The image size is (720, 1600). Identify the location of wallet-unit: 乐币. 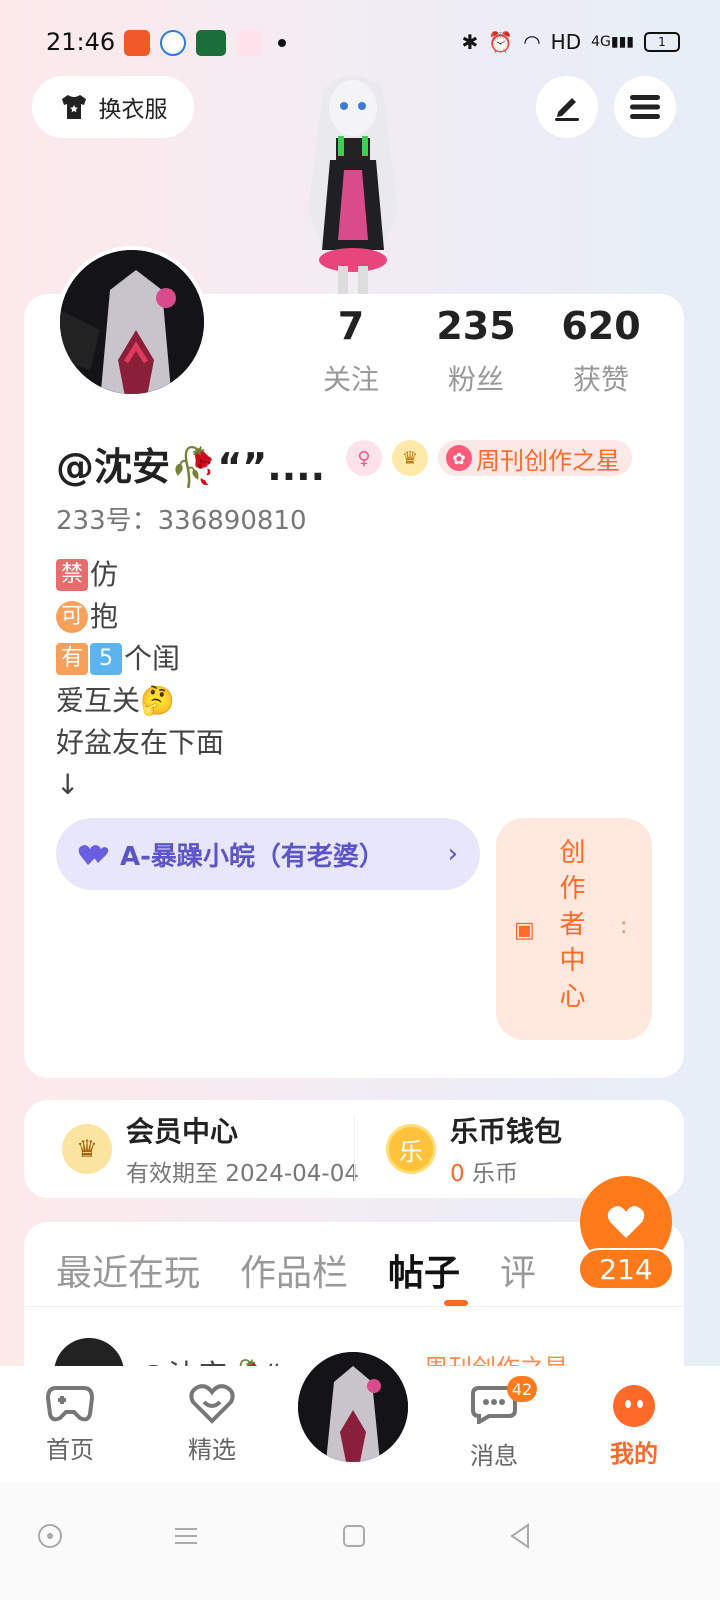
(494, 1174).